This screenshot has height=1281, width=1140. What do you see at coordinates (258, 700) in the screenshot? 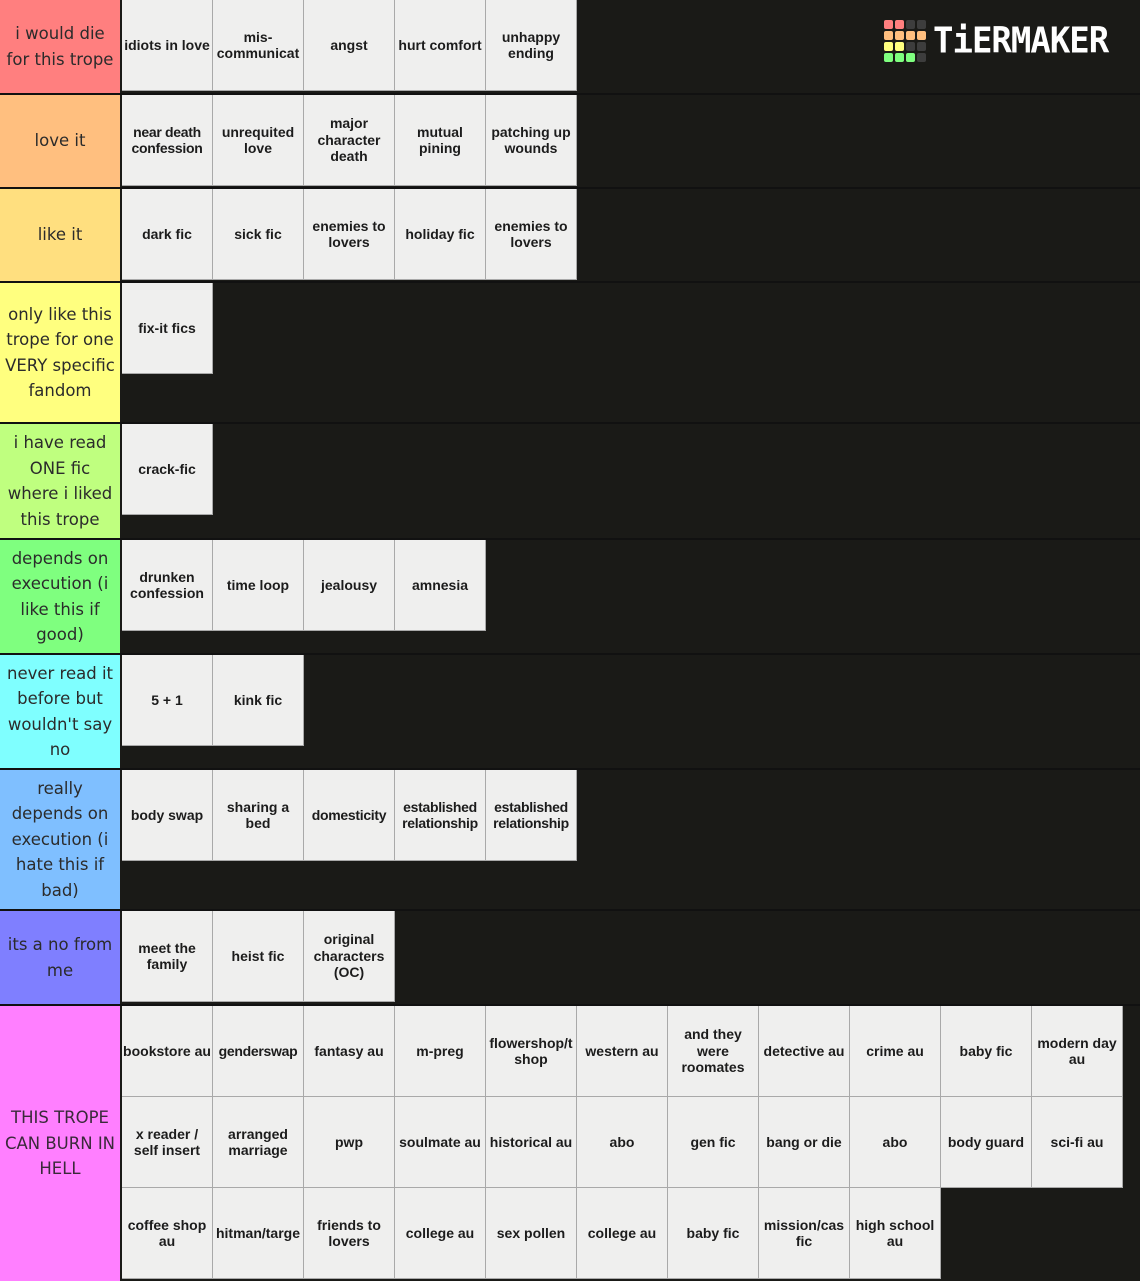
I see `tier-item-card: kink fic` at bounding box center [258, 700].